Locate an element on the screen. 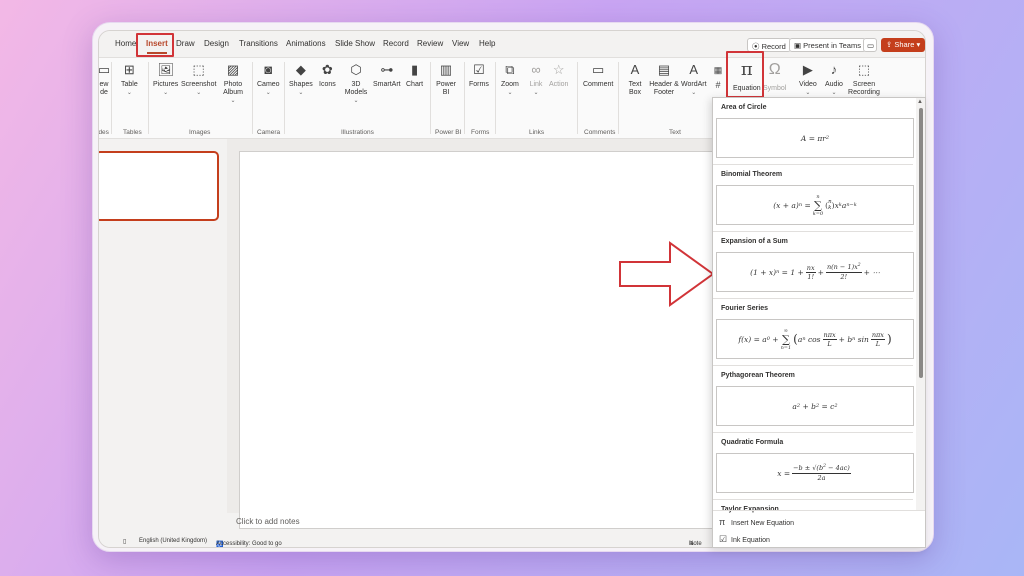 This screenshot has width=1024, height=576. teams-icon: ▣ is located at coordinates (799, 45).